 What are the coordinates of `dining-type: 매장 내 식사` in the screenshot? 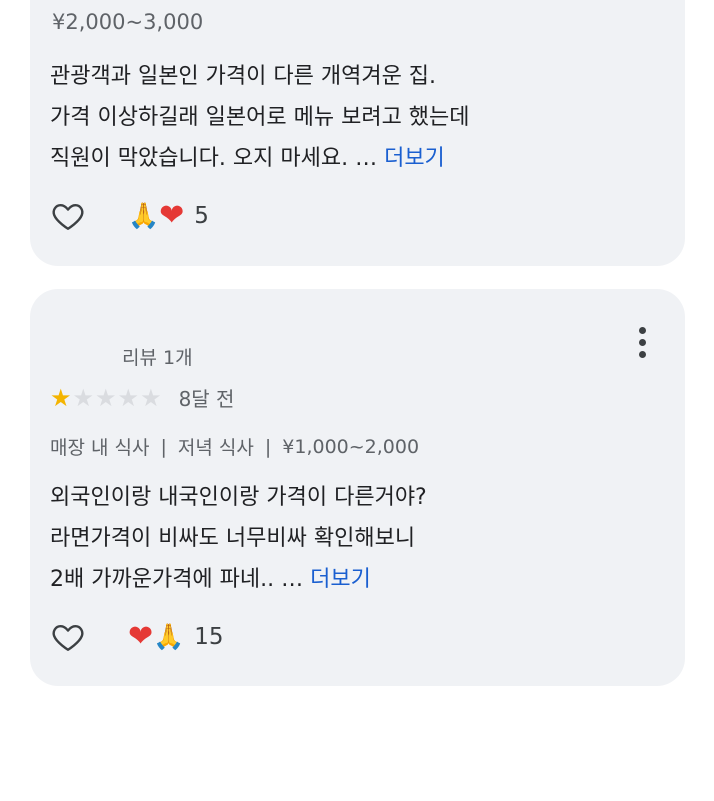 It's located at (100, 448).